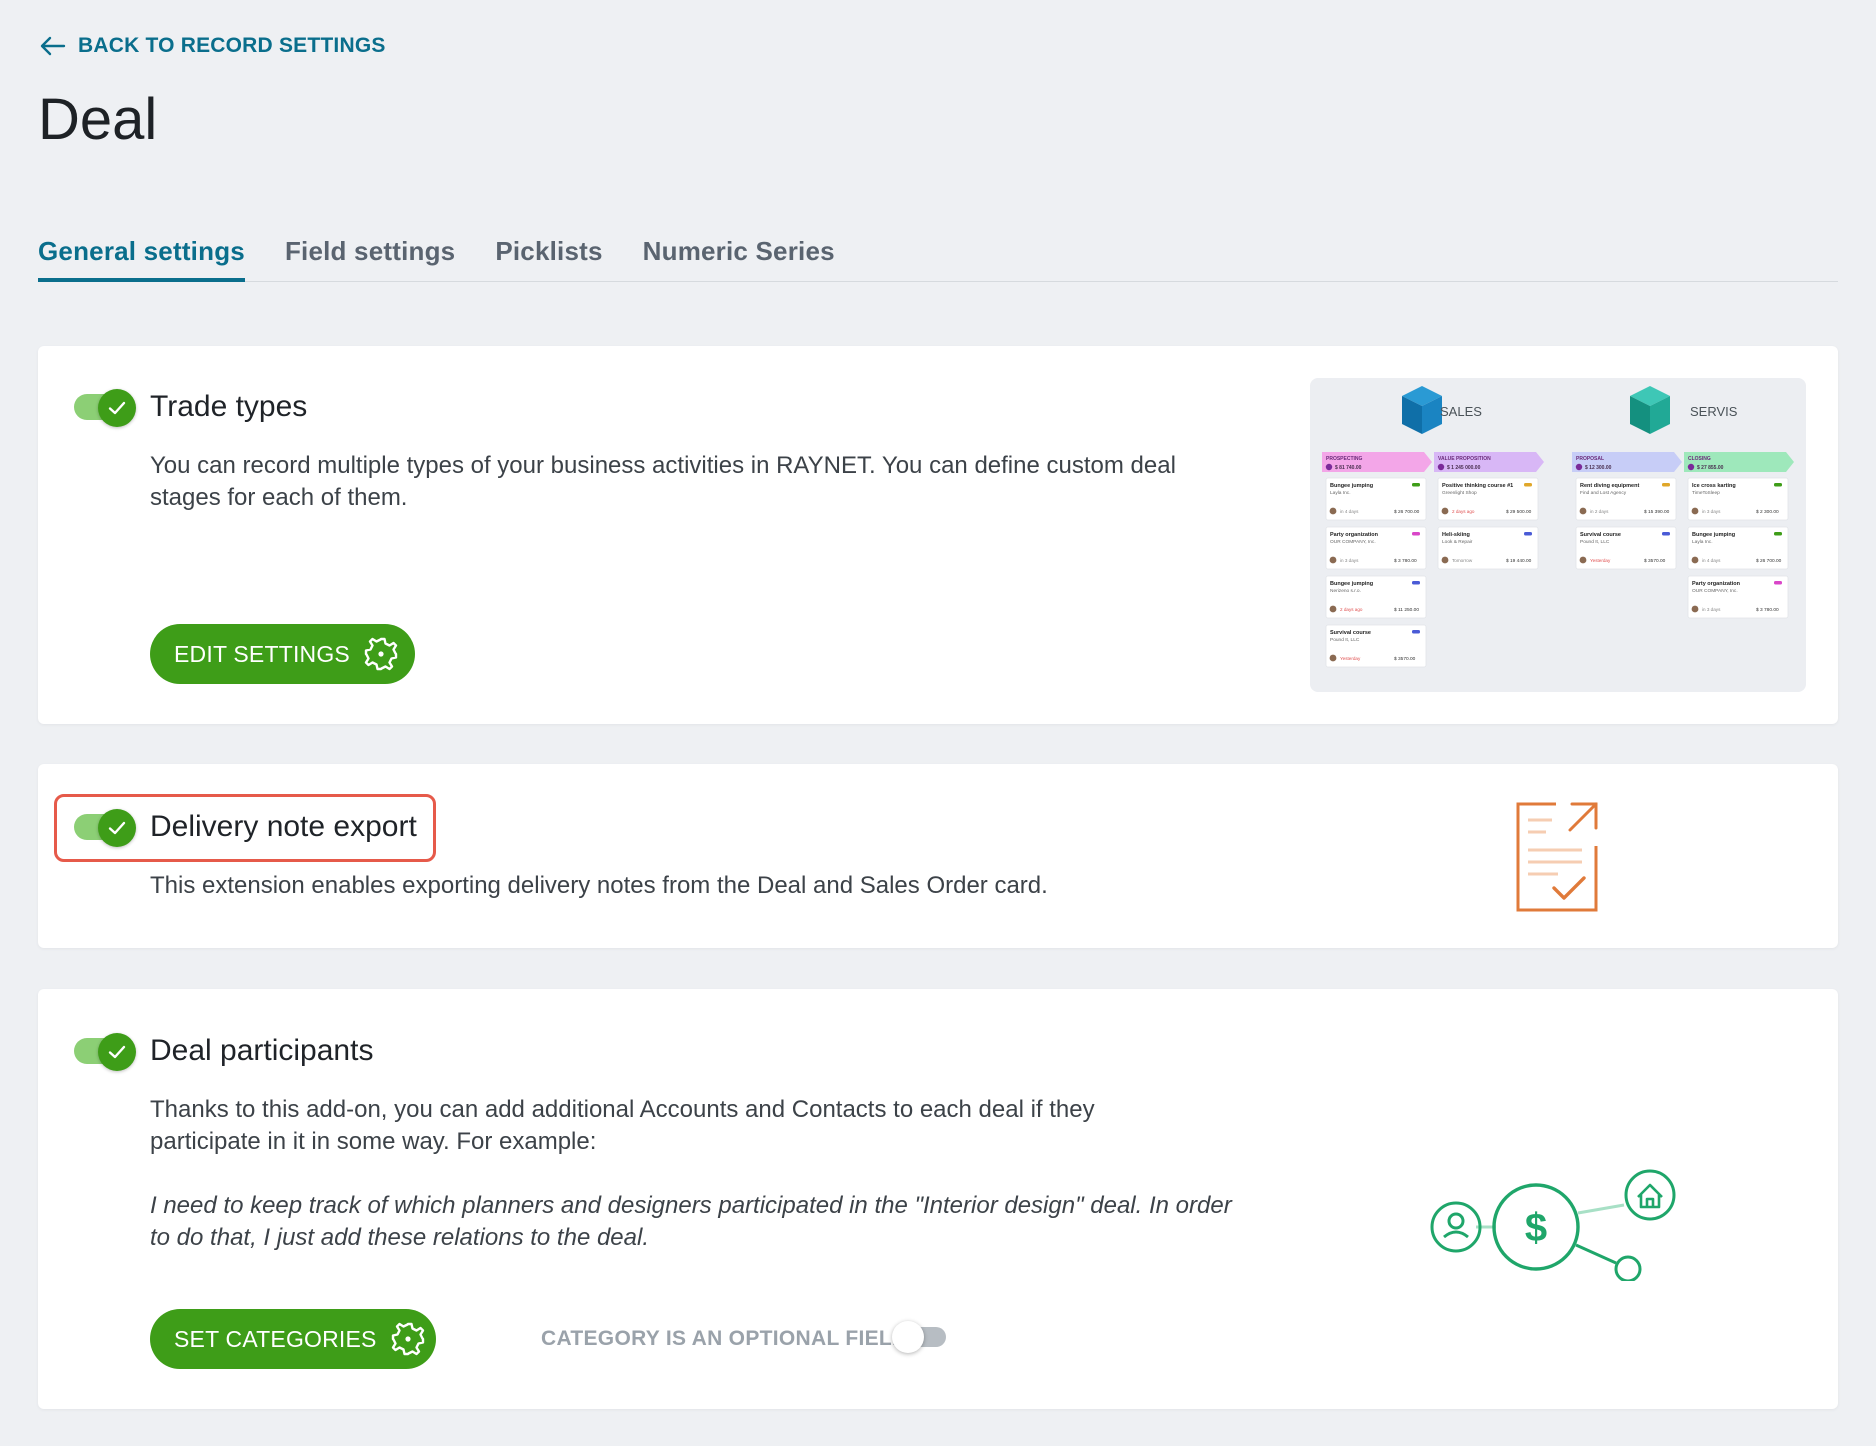 The image size is (1876, 1446). Describe the element at coordinates (548, 256) in the screenshot. I see `tab-picklists: Picklists` at that location.